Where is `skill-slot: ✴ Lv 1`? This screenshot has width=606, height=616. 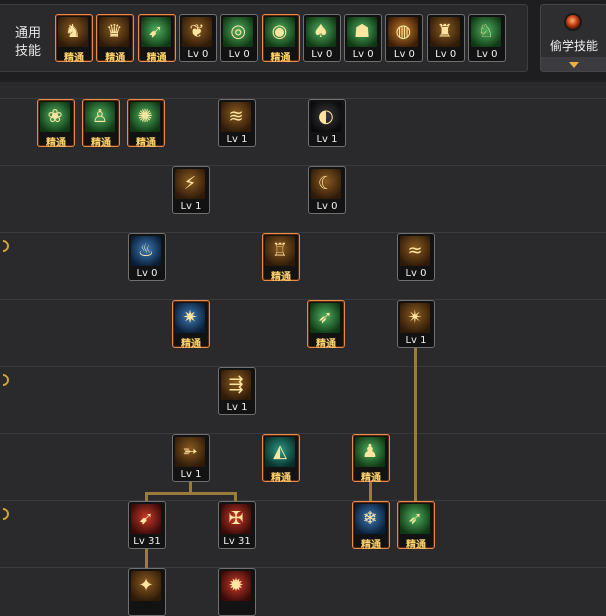
skill-slot: ✴ Lv 1 is located at coordinates (416, 324).